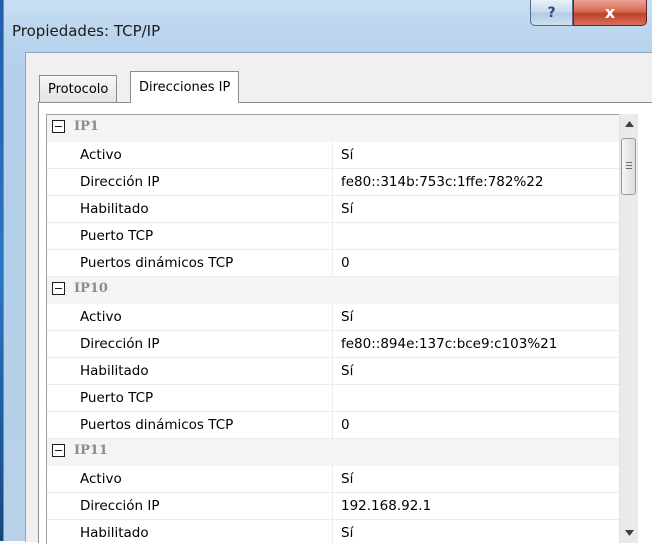 Image resolution: width=652 pixels, height=544 pixels. Describe the element at coordinates (91, 450) in the screenshot. I see `category-label: IP11` at that location.